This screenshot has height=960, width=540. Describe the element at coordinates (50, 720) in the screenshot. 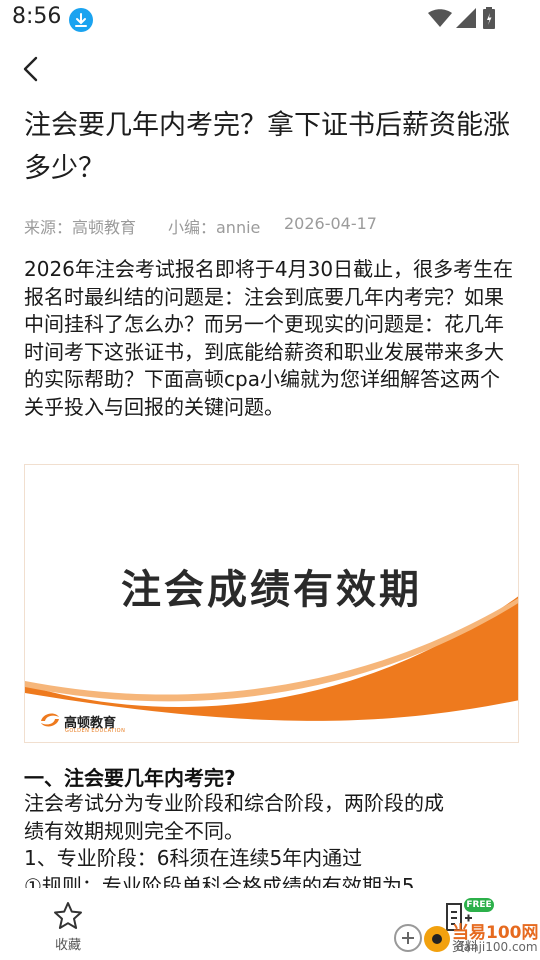

I see `brand-logo-icon` at that location.